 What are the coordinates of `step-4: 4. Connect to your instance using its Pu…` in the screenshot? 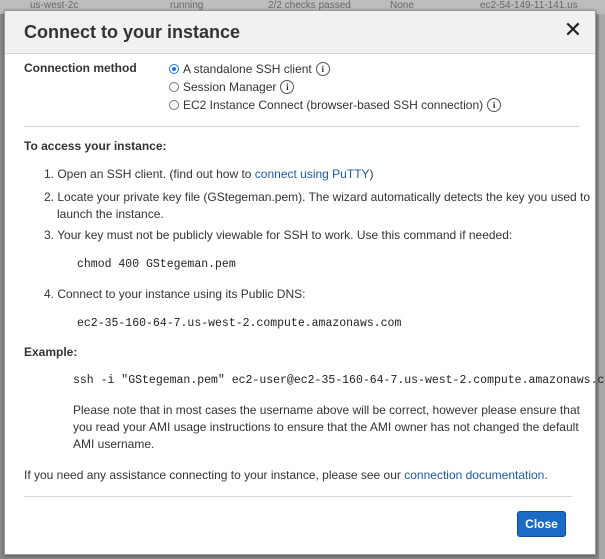 It's located at (175, 294).